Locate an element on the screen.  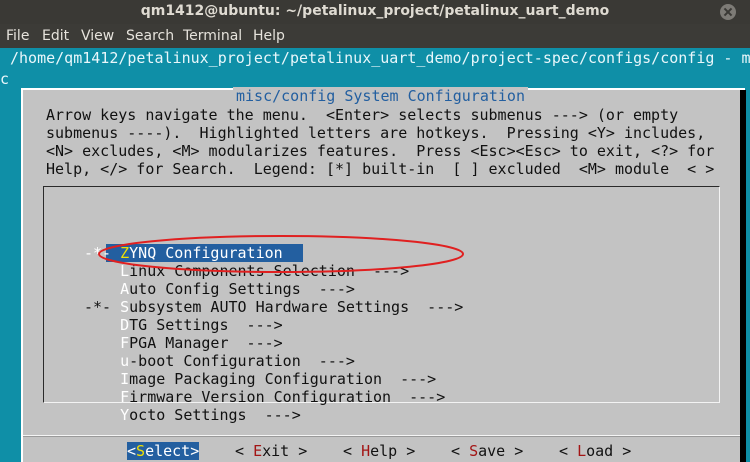
item-label: ubsystem AUTO Hardware Settings ---> is located at coordinates (296, 307).